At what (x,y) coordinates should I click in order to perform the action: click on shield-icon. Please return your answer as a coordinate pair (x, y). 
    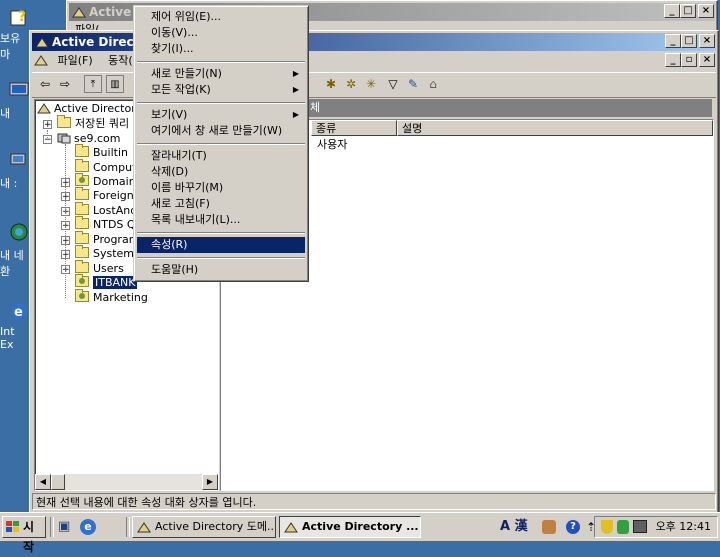
    Looking at the image, I should click on (607, 527).